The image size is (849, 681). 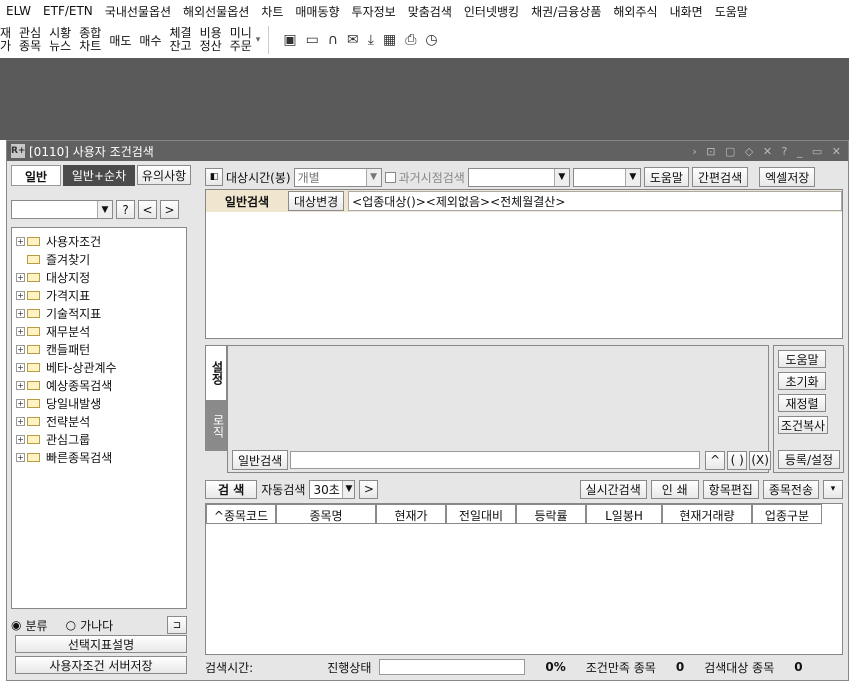 I want to click on change-target-button: 대상변경, so click(x=316, y=201).